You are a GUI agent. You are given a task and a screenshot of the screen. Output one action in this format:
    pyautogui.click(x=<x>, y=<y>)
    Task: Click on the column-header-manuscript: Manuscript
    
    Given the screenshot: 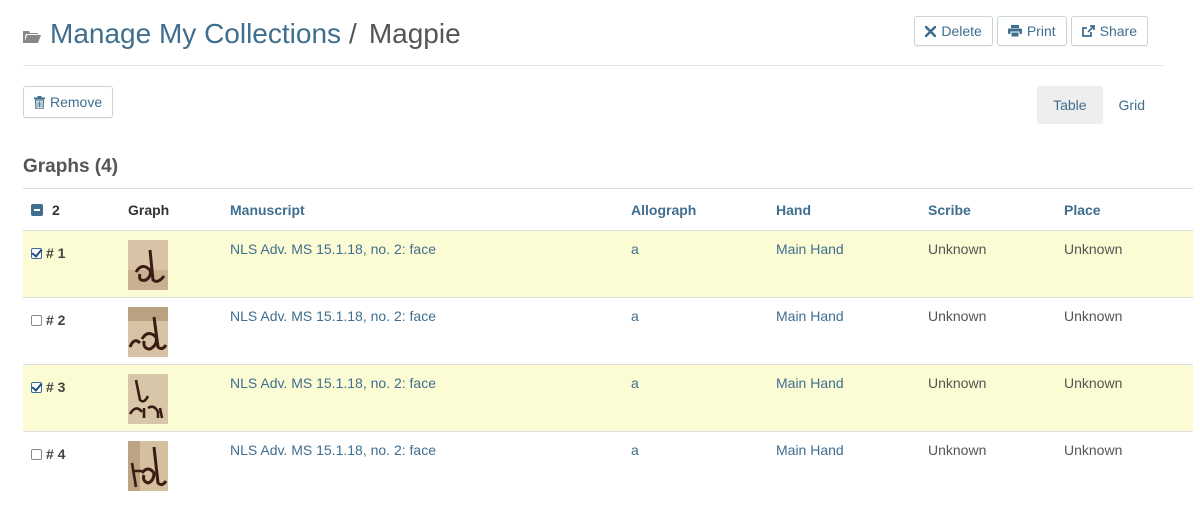 What is the action you would take?
    pyautogui.click(x=422, y=210)
    